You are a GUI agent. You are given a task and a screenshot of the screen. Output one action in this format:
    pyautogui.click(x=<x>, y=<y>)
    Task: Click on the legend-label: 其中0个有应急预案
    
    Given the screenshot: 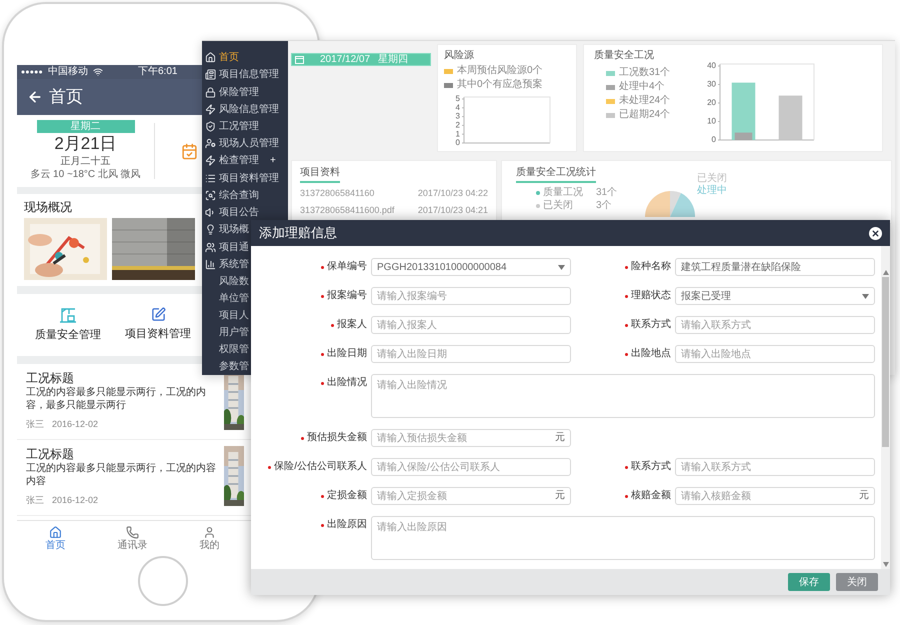 What is the action you would take?
    pyautogui.click(x=500, y=85)
    